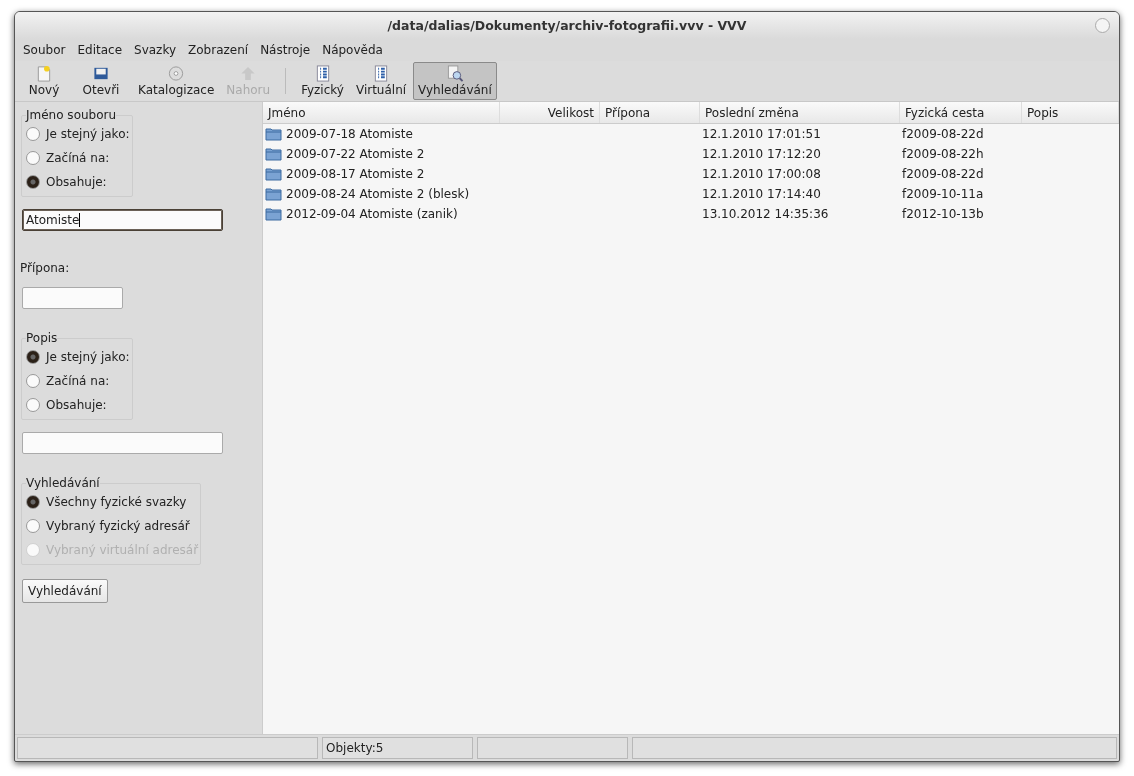 Image resolution: width=1134 pixels, height=776 pixels. Describe the element at coordinates (381, 134) in the screenshot. I see `name-cell: 2009-07-18 Atomiste` at that location.